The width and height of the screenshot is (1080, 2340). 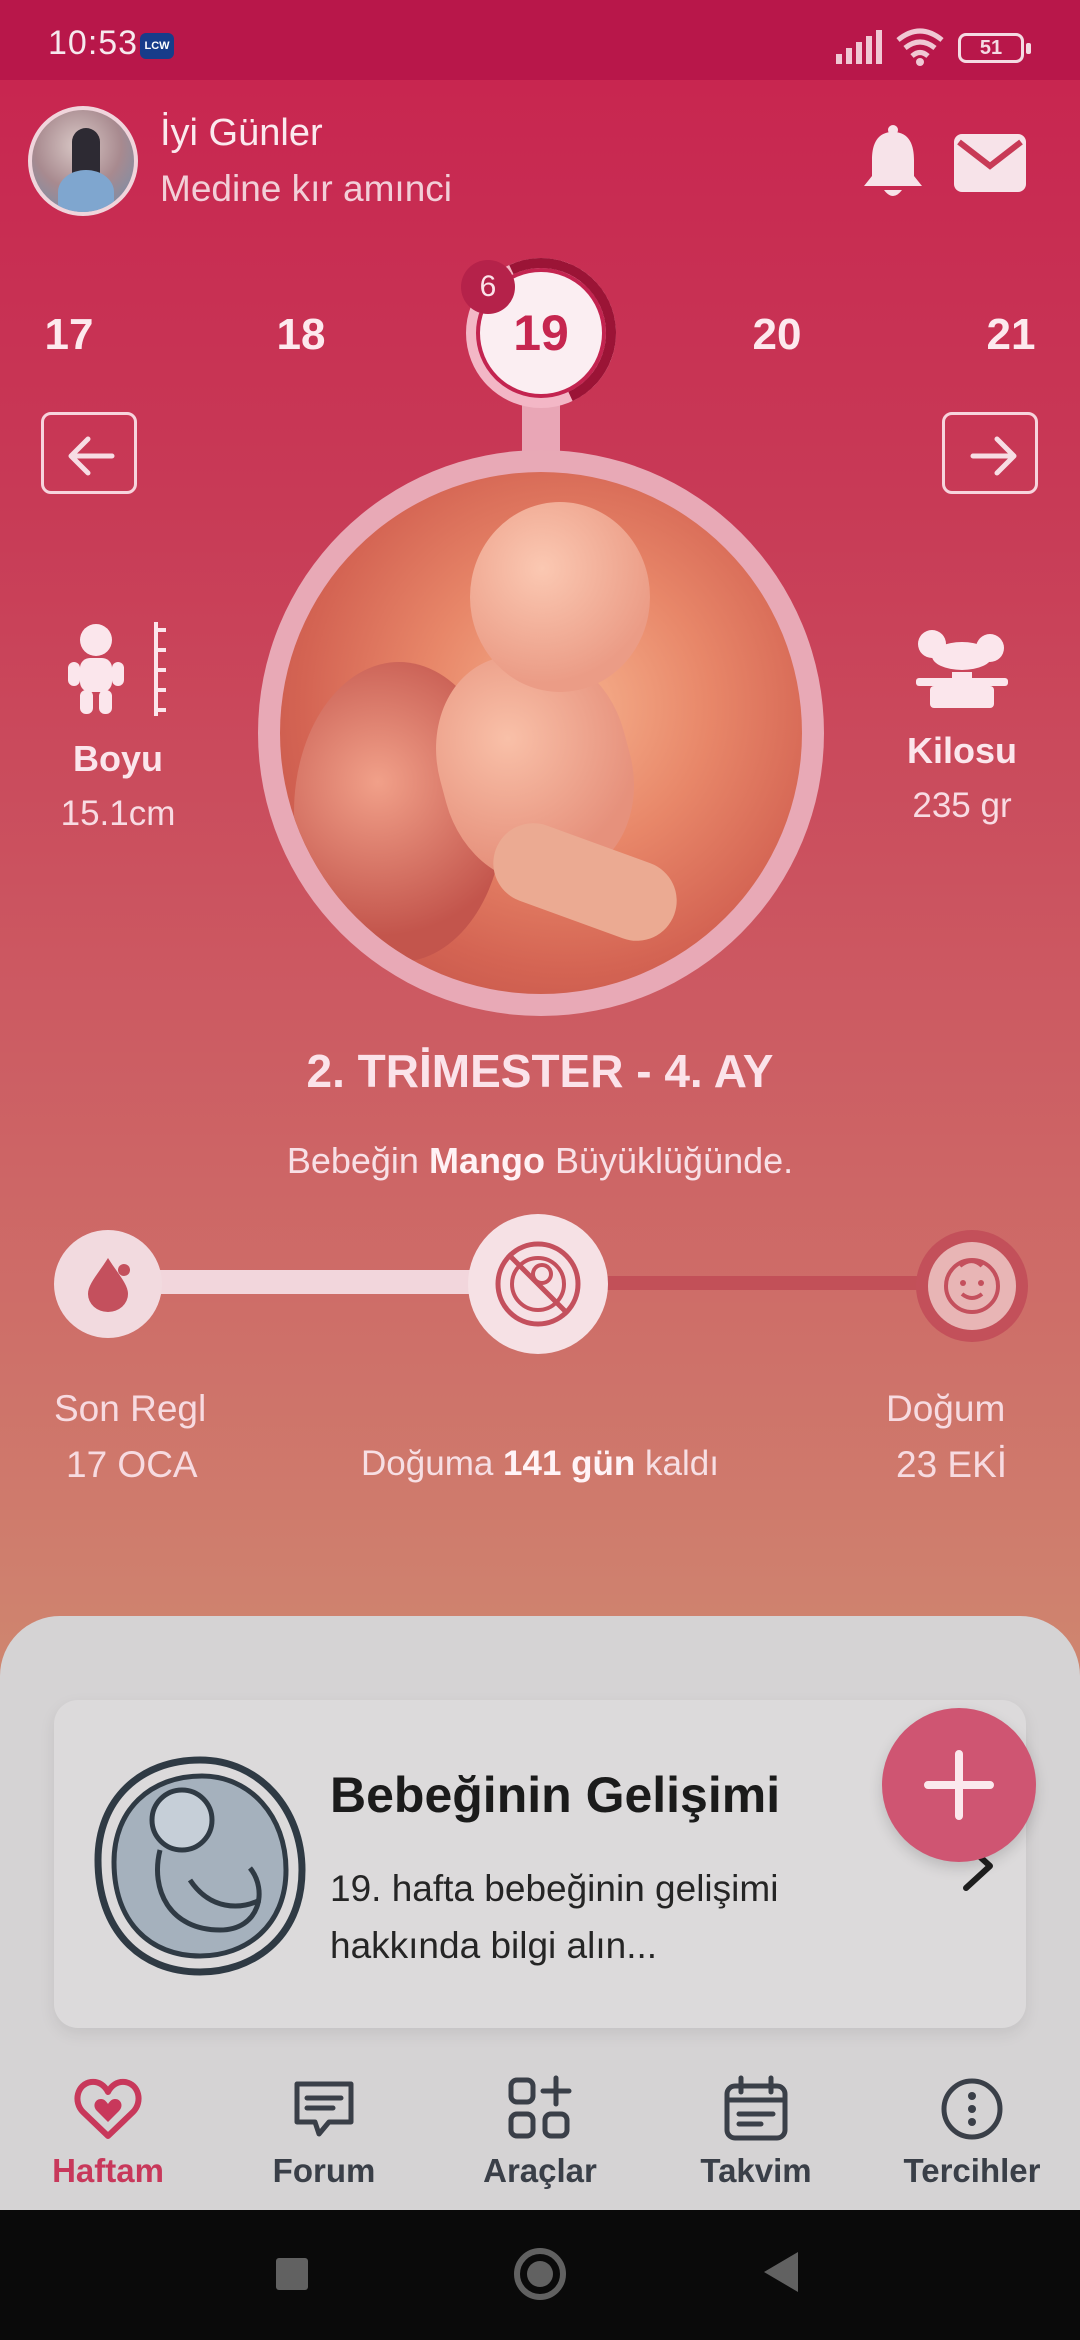 I want to click on blood-drop-icon, so click(x=109, y=1285).